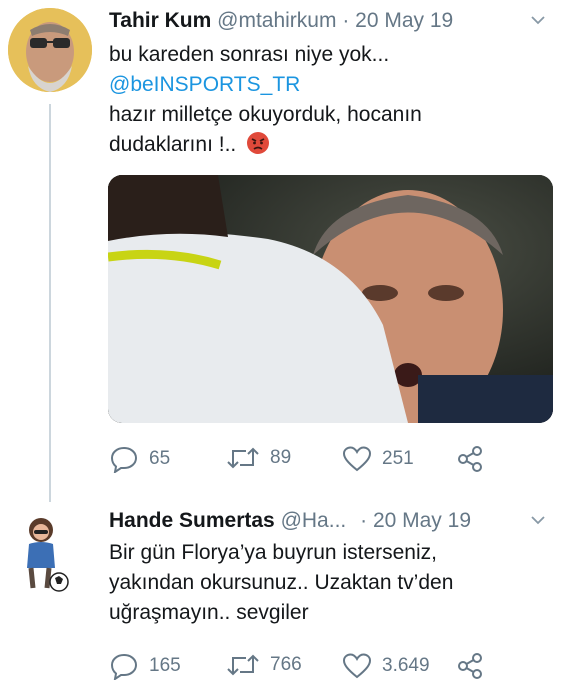 The width and height of the screenshot is (569, 680). What do you see at coordinates (265, 85) in the screenshot?
I see `mention-link: @beINSPORTS_TR` at bounding box center [265, 85].